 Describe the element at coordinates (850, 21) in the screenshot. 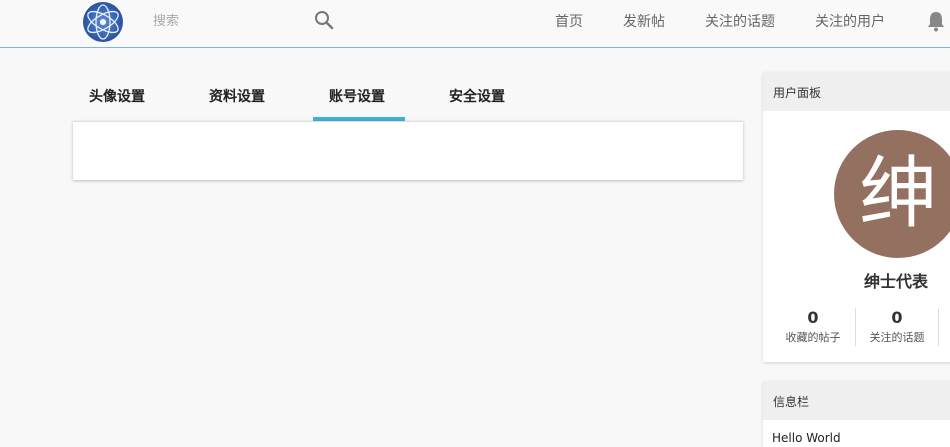

I see `nav-followed-users-link: 关注的用户` at that location.